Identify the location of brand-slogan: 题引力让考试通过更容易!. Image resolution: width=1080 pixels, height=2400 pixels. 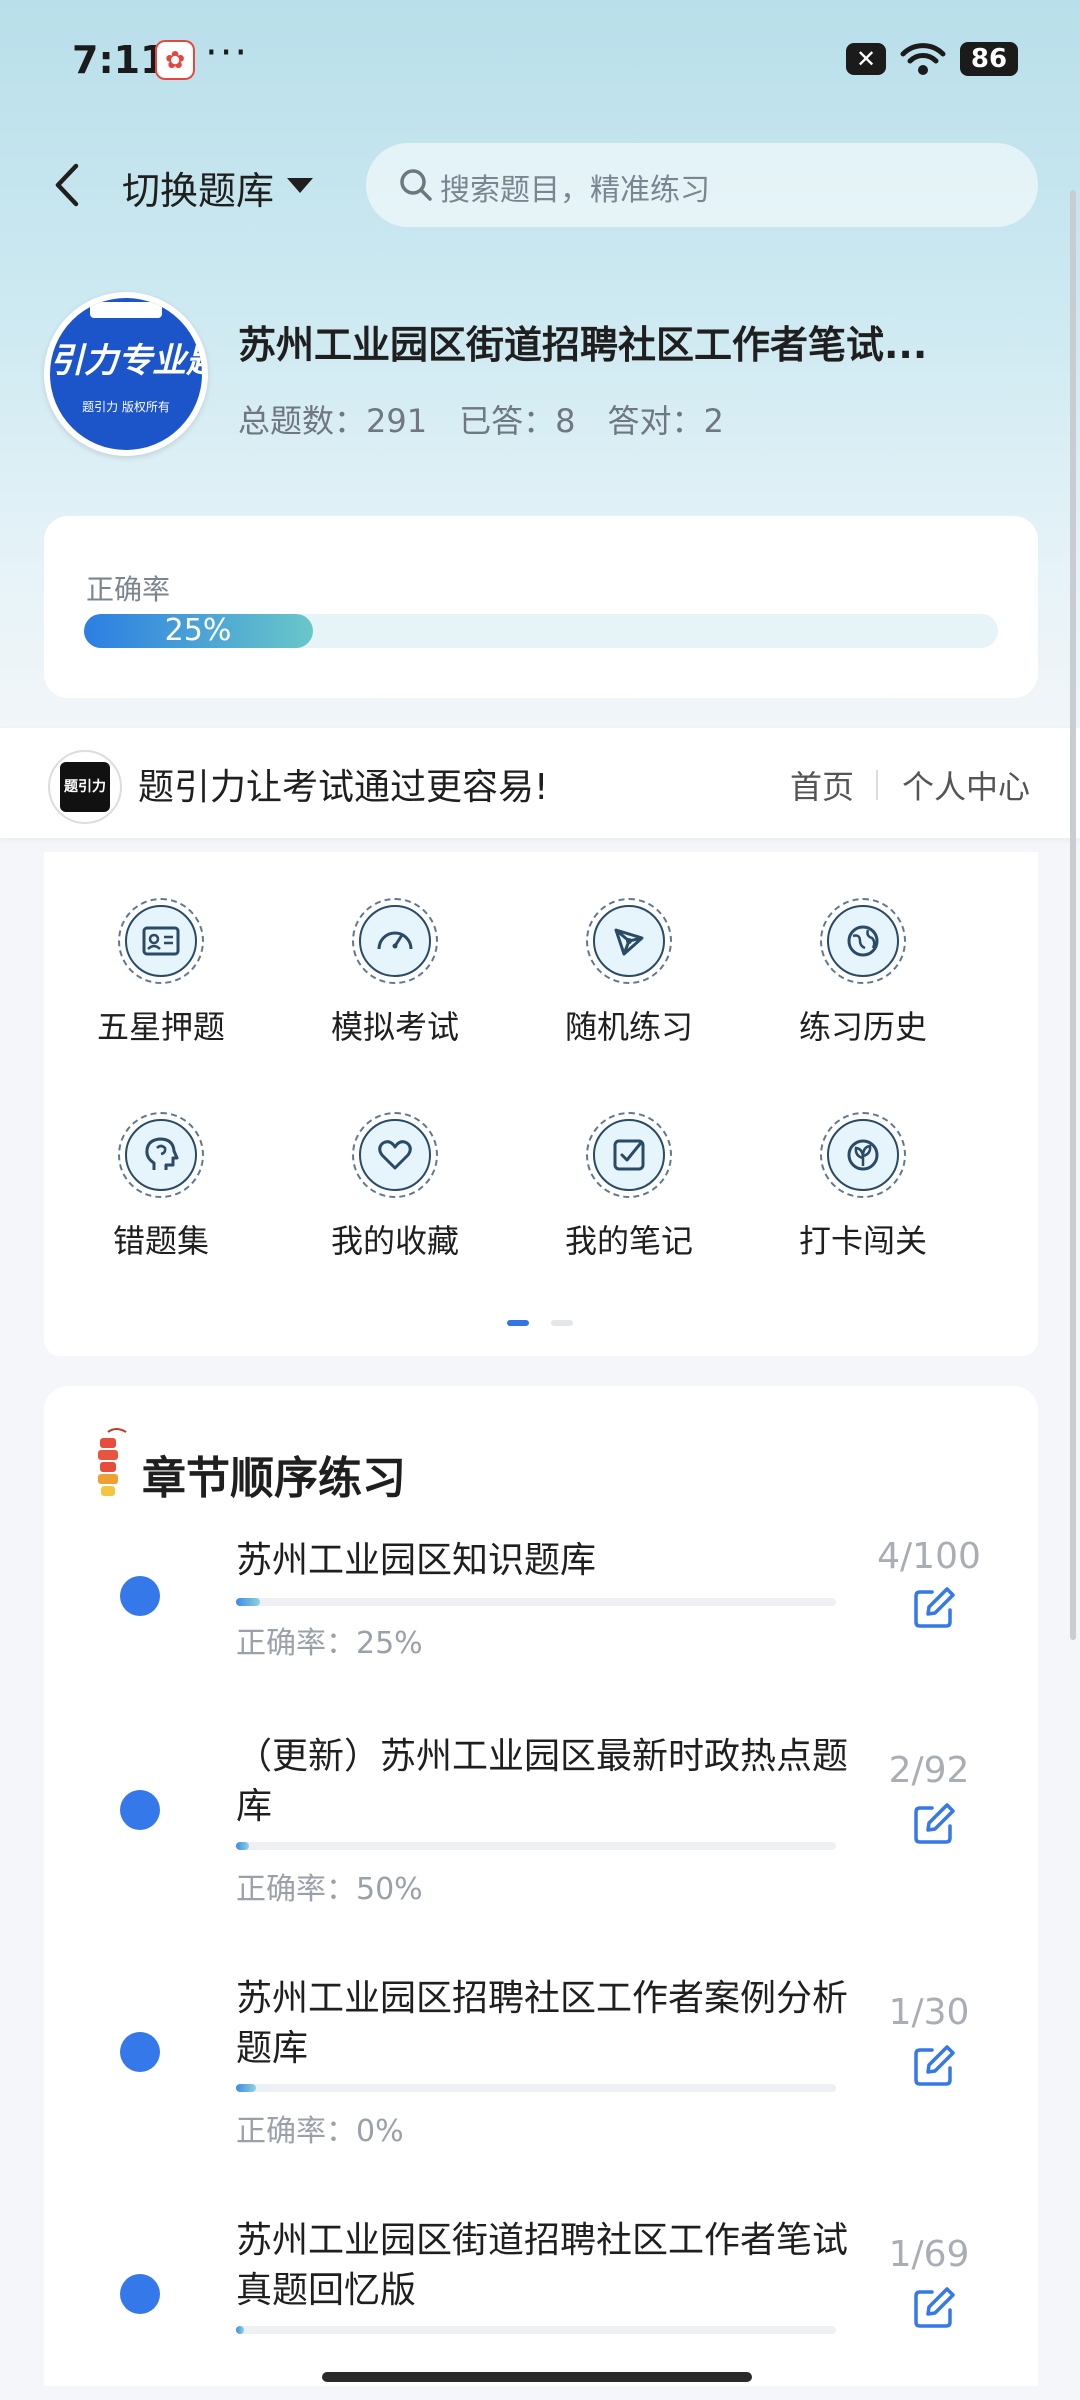
(343, 787).